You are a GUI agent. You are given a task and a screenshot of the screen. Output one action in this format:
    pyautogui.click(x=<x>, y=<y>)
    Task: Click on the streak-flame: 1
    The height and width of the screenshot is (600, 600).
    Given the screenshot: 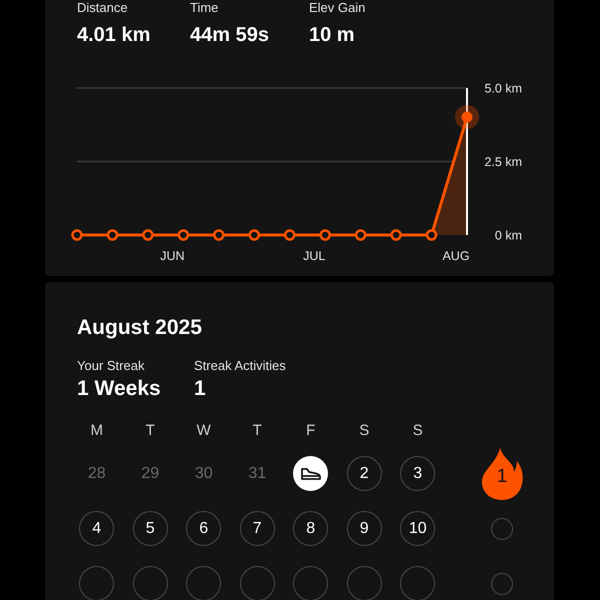 What is the action you would take?
    pyautogui.click(x=502, y=474)
    